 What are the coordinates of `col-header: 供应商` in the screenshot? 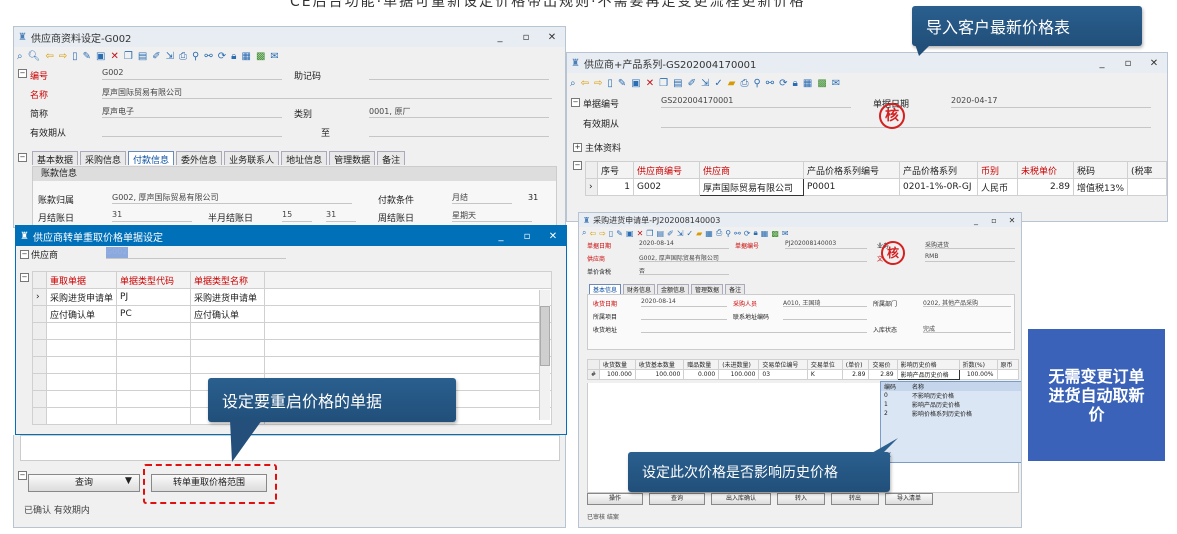 It's located at (751, 170).